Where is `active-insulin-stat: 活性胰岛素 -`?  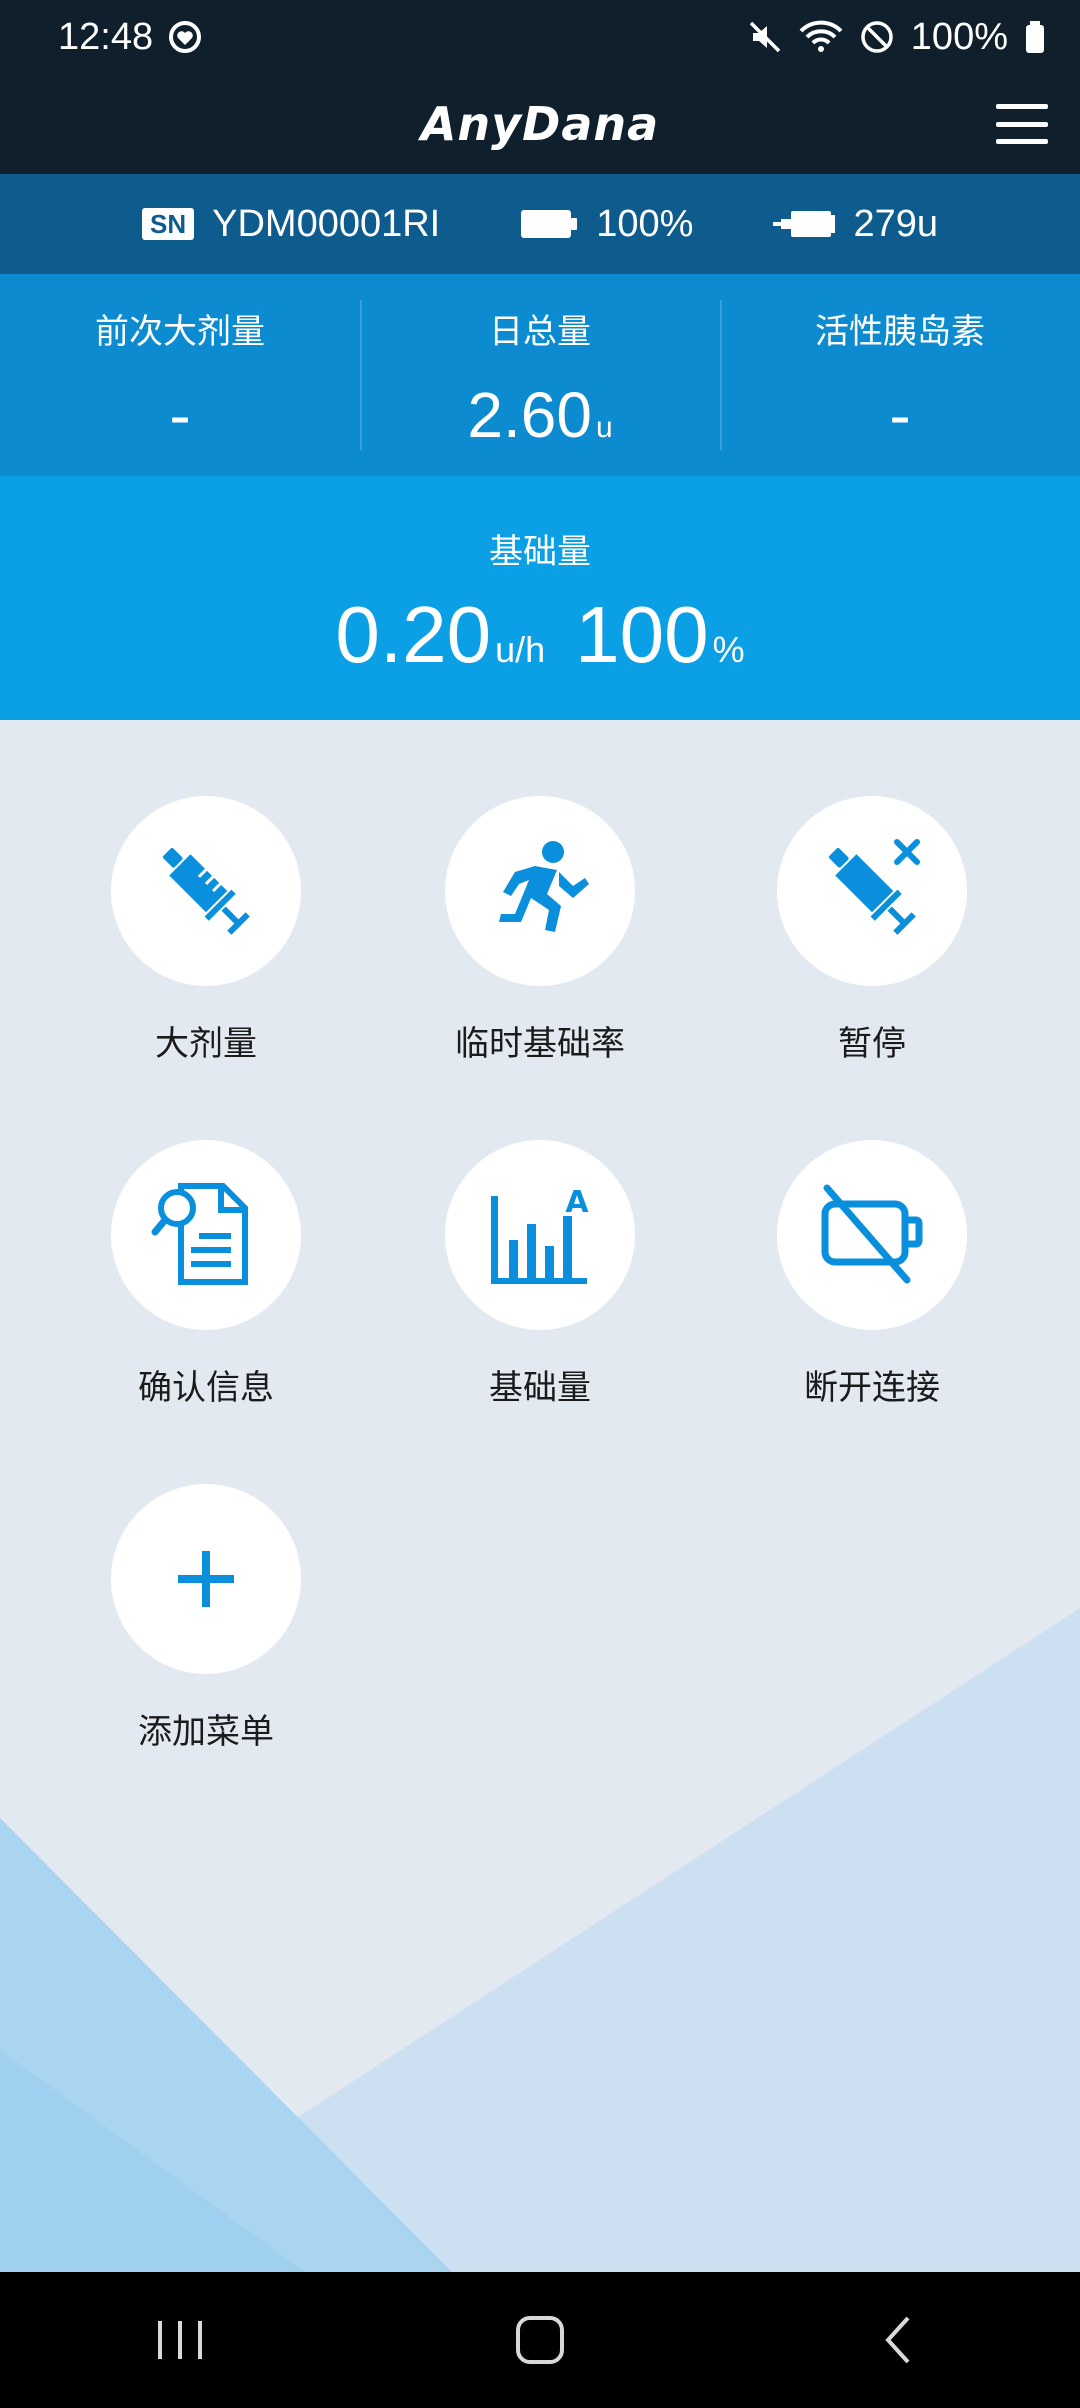 active-insulin-stat: 活性胰岛素 - is located at coordinates (900, 375).